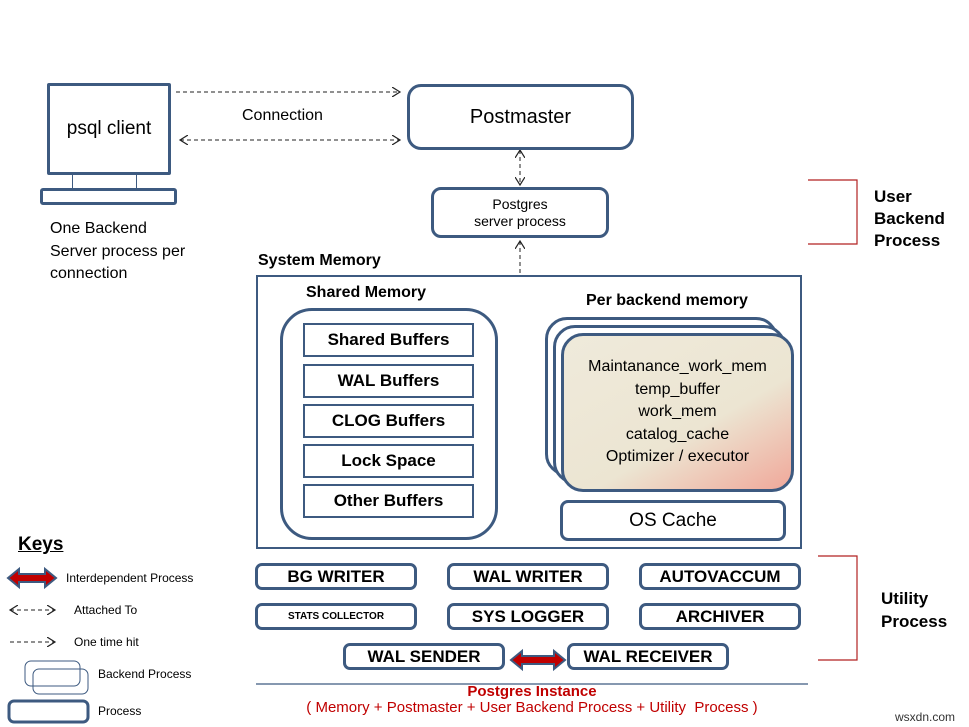 This screenshot has height=727, width=969. I want to click on key-label-attached: Attached To, so click(106, 610).